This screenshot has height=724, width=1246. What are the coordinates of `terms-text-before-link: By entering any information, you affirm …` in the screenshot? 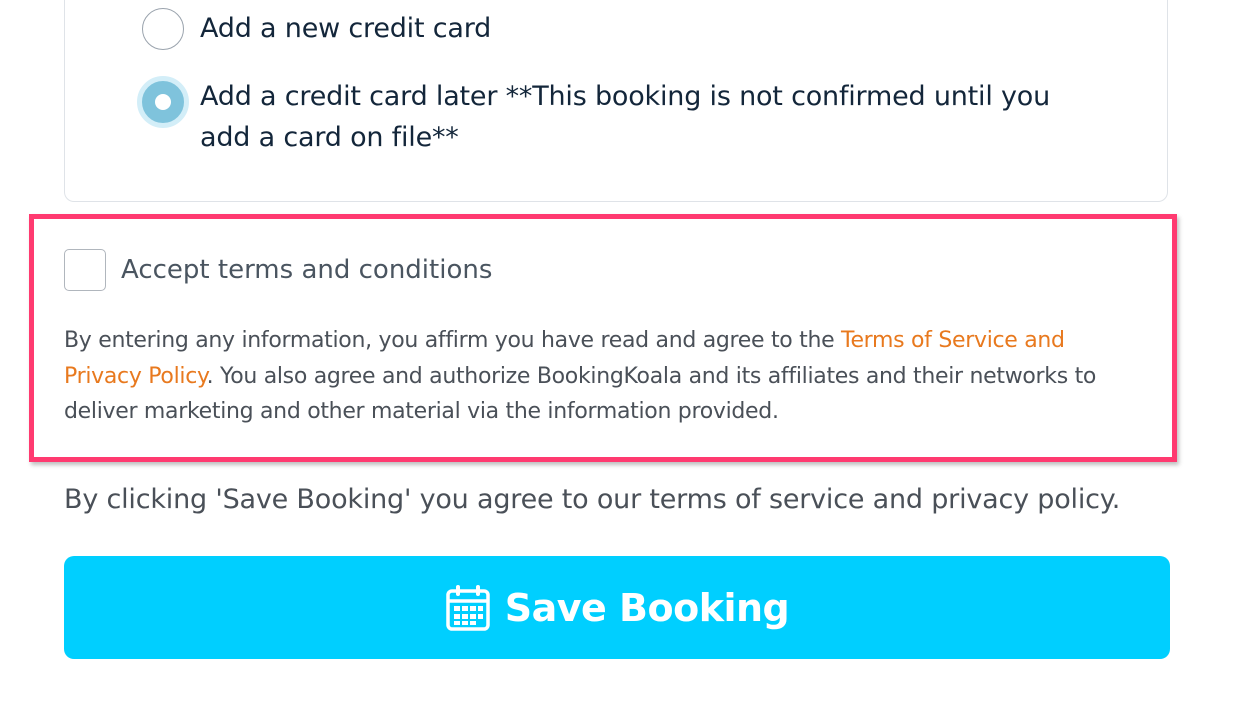 It's located at (453, 340).